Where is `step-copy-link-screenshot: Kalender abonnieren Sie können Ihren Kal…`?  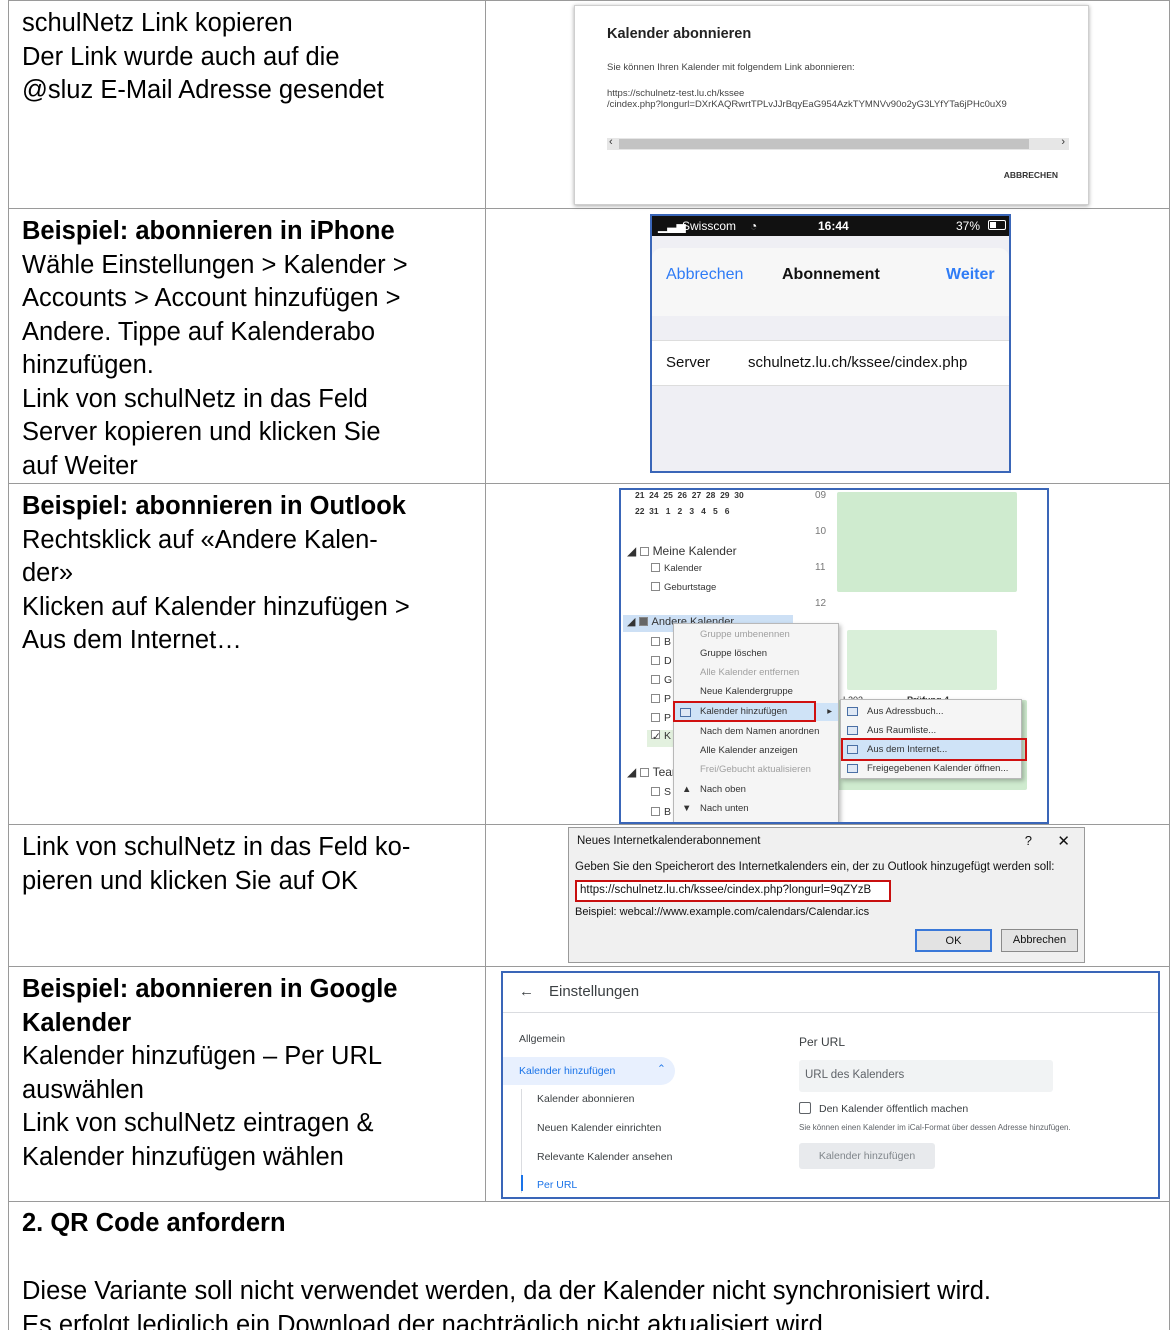
step-copy-link-screenshot: Kalender abonnieren Sie können Ihren Kal… is located at coordinates (827, 104).